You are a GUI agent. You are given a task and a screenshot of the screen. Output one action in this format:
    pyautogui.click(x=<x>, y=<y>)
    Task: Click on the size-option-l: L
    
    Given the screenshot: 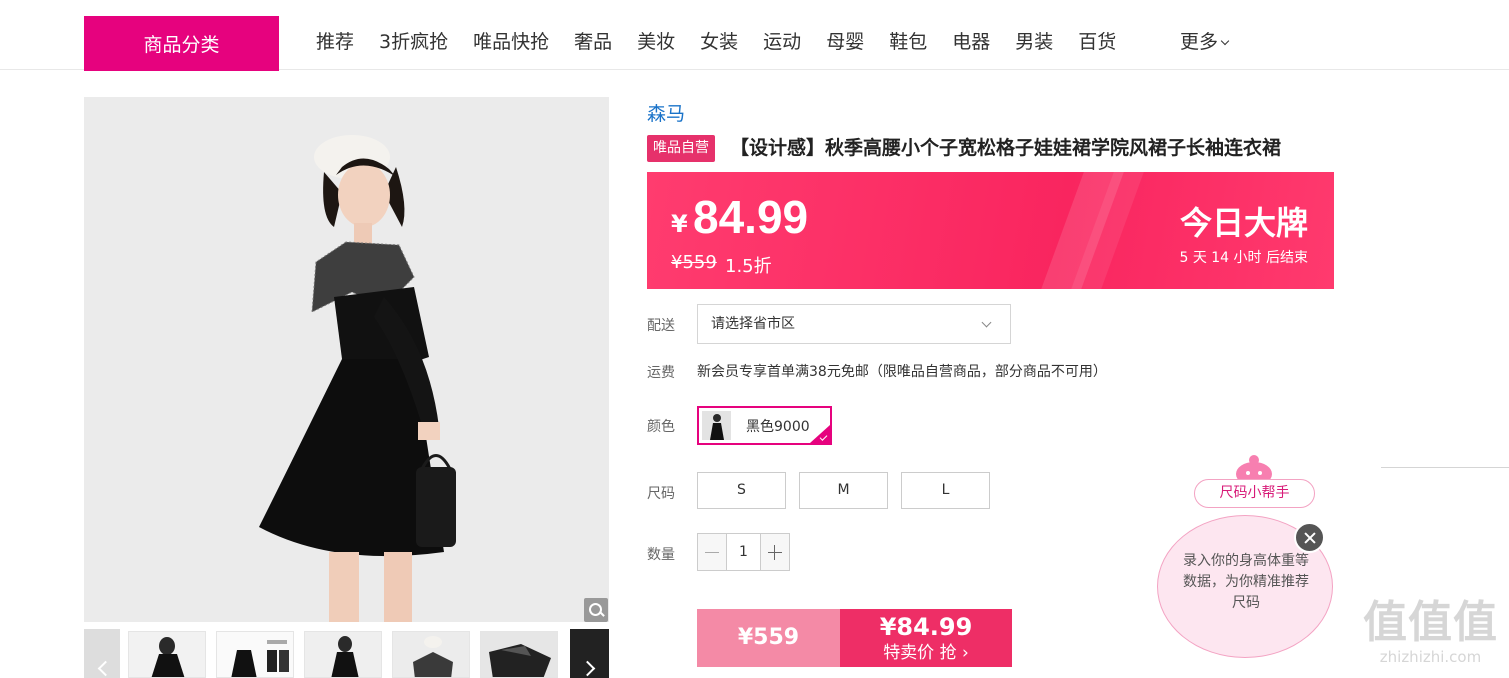 What is the action you would take?
    pyautogui.click(x=945, y=490)
    